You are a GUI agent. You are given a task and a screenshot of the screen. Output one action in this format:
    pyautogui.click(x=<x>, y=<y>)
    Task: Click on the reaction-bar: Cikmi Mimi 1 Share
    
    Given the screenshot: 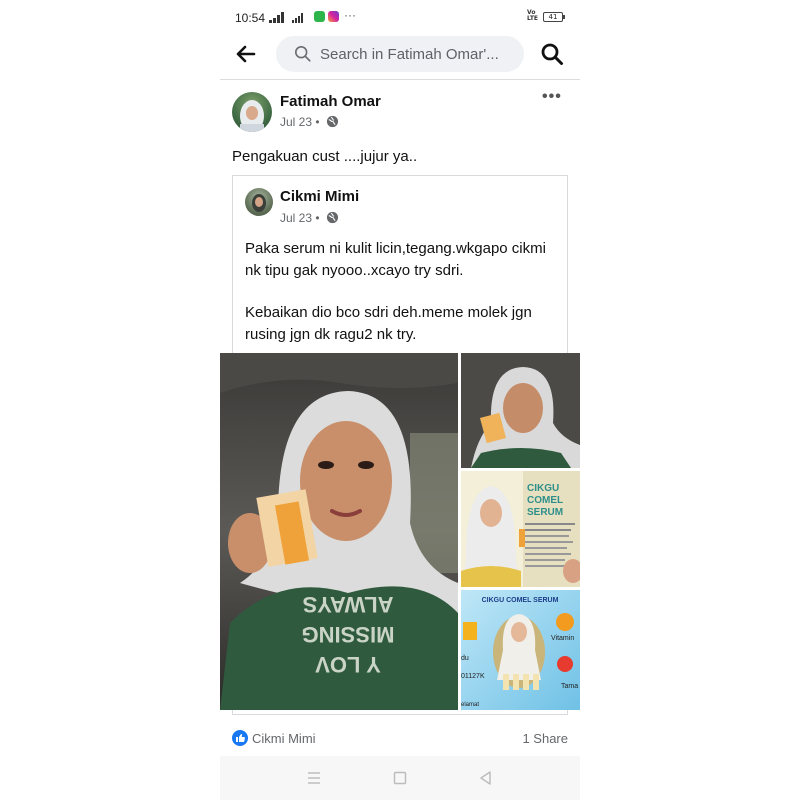 What is the action you would take?
    pyautogui.click(x=400, y=739)
    